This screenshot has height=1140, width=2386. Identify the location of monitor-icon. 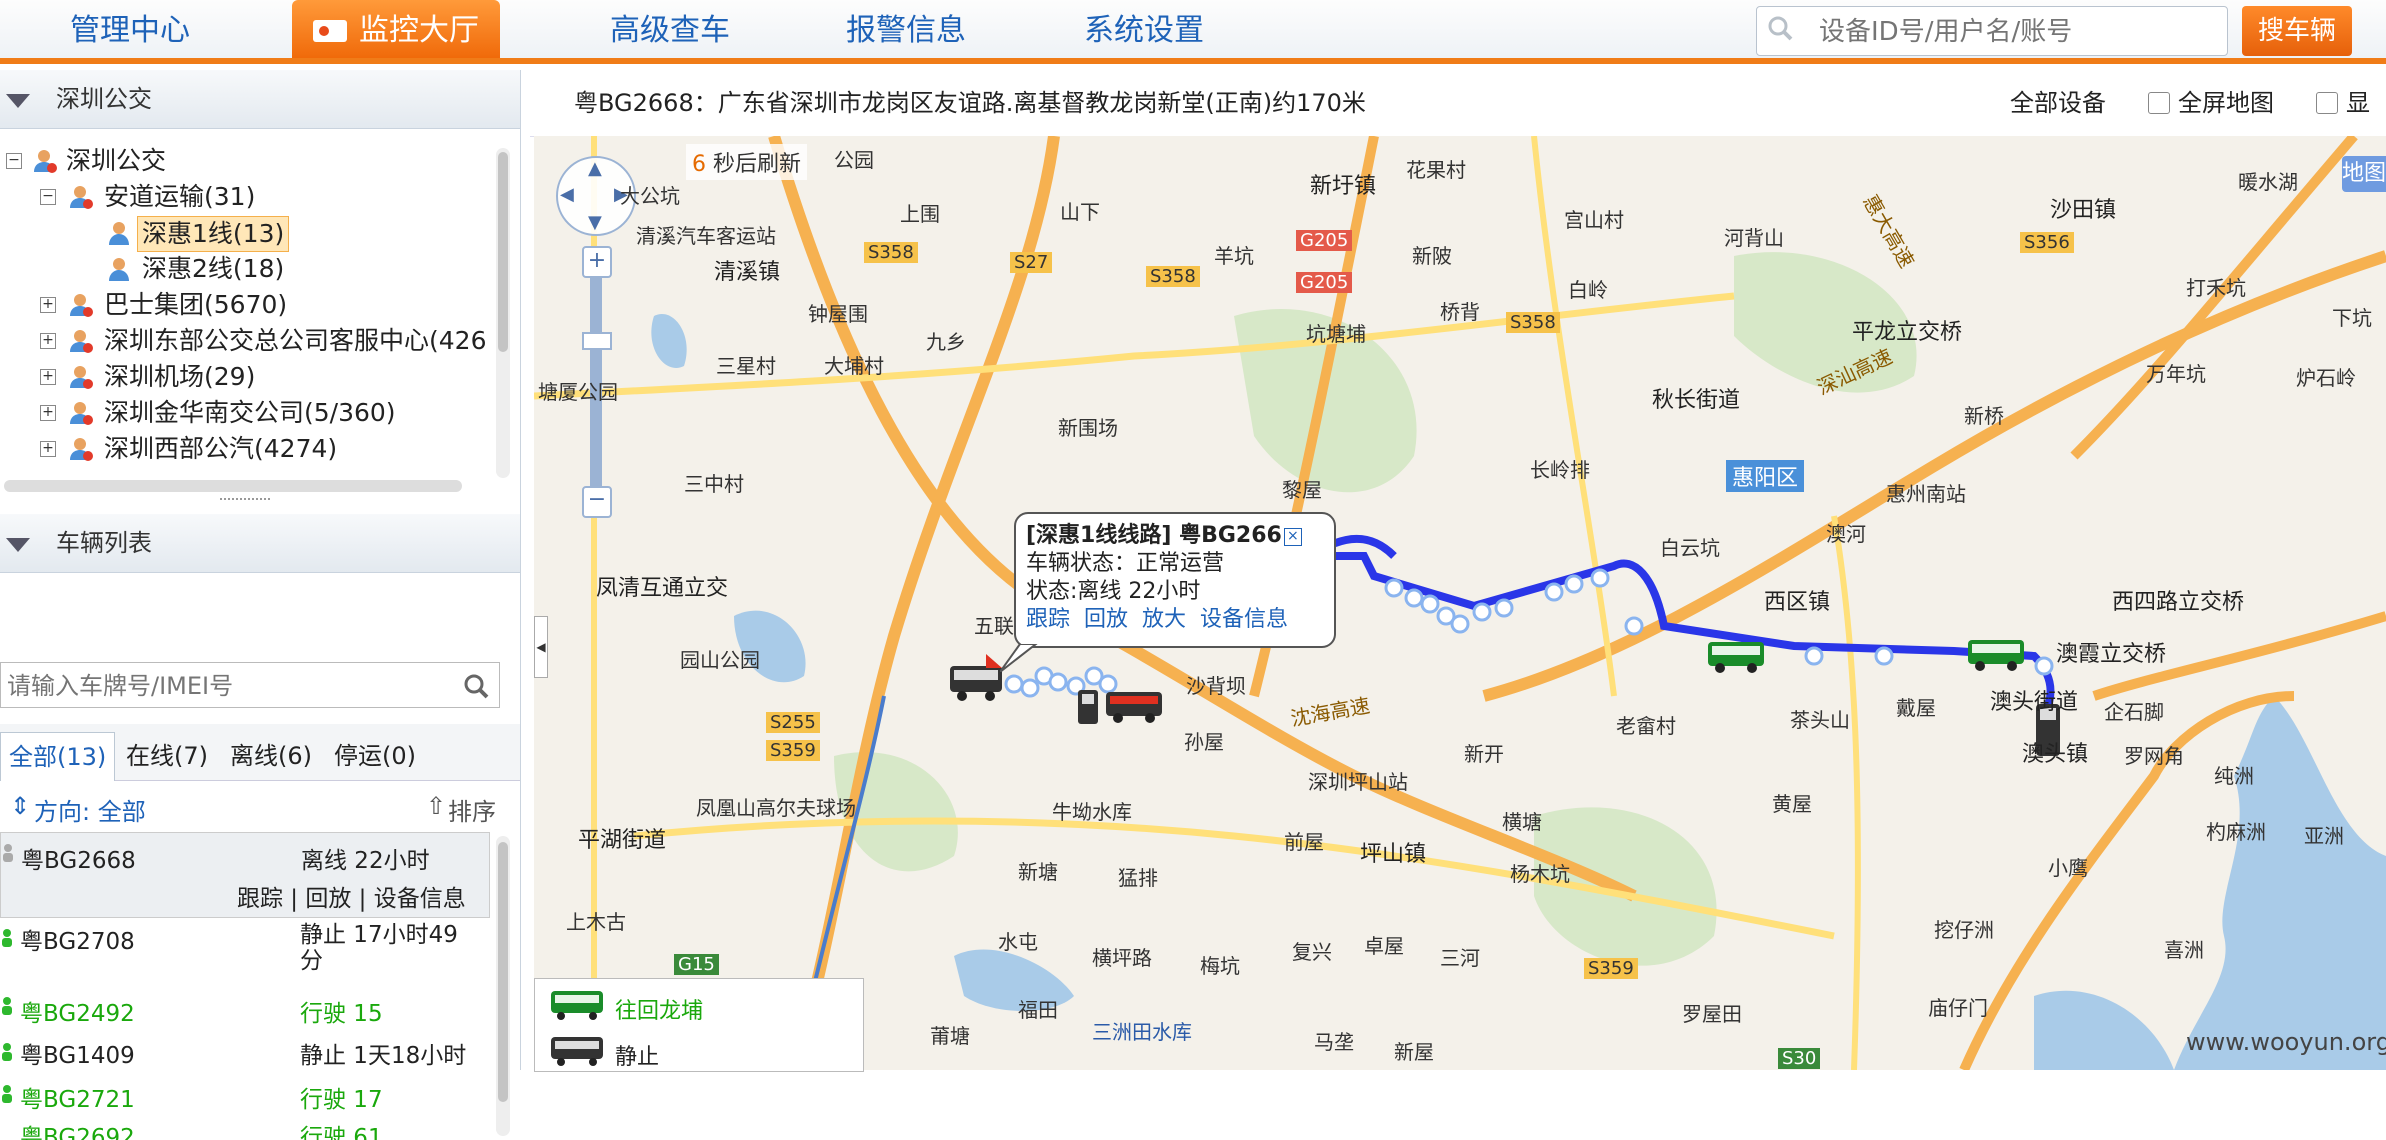
(330, 31).